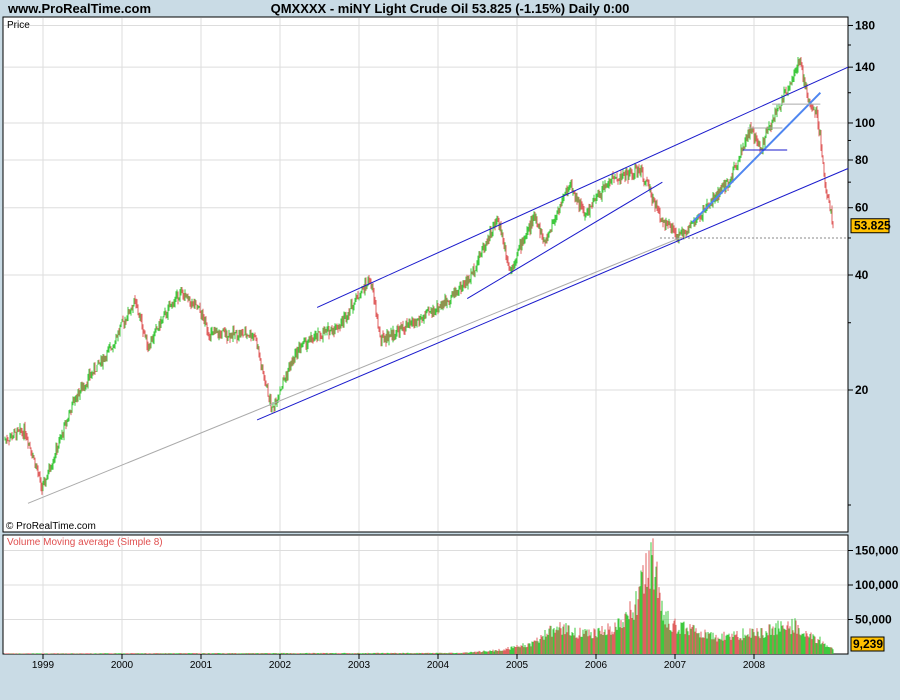  I want to click on volume-tick-label: 150,000, so click(877, 551).